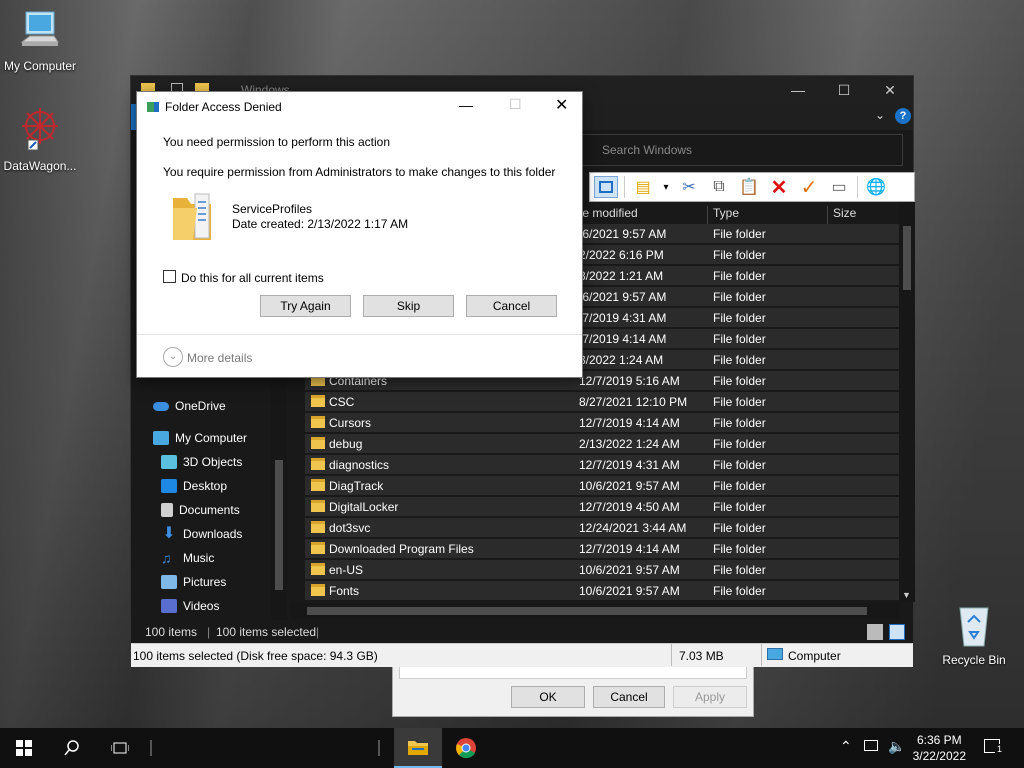 Image resolution: width=1024 pixels, height=768 pixels. Describe the element at coordinates (346, 444) in the screenshot. I see `file-name: debug` at that location.